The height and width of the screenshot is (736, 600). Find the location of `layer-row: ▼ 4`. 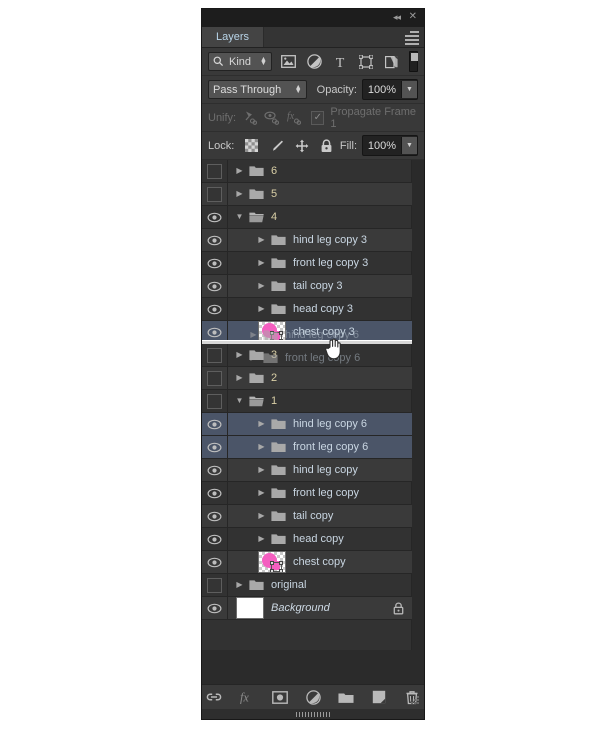

layer-row: ▼ 4 is located at coordinates (307, 217).